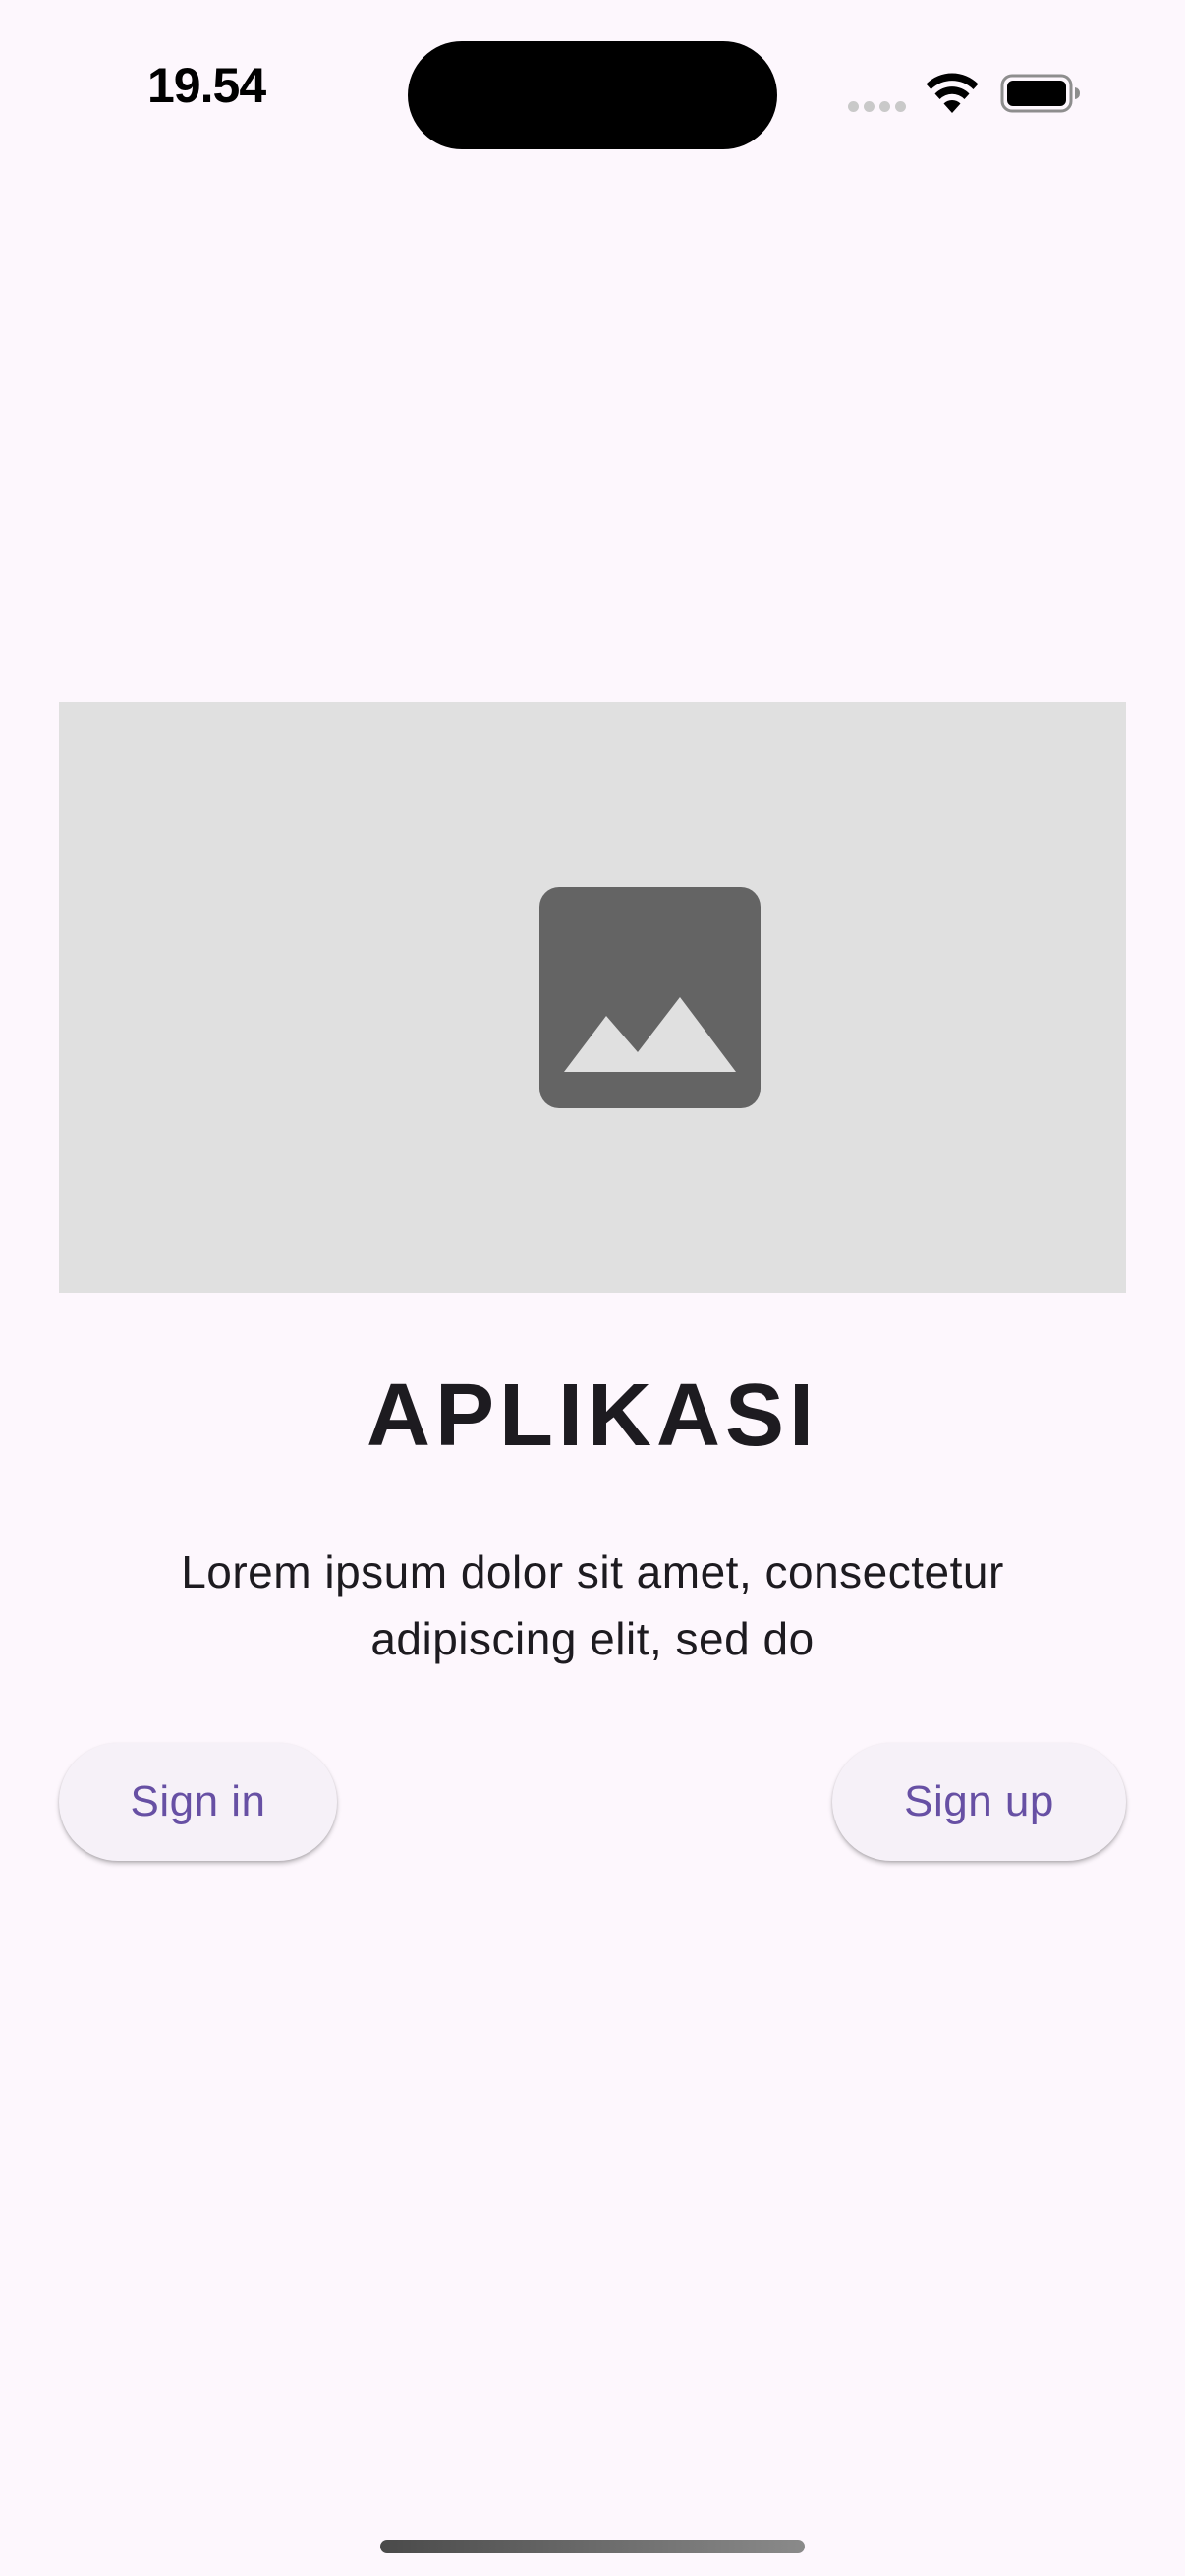  What do you see at coordinates (592, 2546) in the screenshot?
I see `home-indicator` at bounding box center [592, 2546].